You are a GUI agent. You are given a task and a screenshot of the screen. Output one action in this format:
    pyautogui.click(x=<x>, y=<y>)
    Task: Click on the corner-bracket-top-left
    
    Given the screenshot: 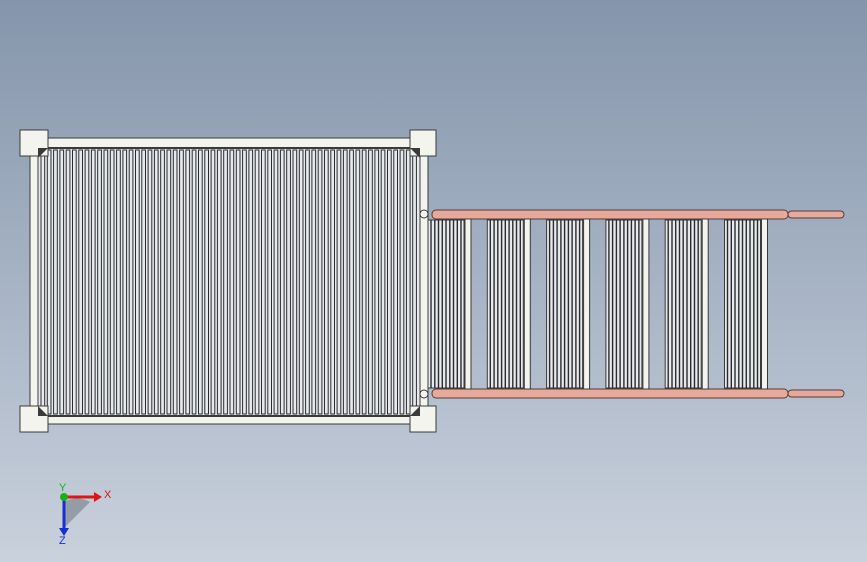 What is the action you would take?
    pyautogui.click(x=34, y=143)
    